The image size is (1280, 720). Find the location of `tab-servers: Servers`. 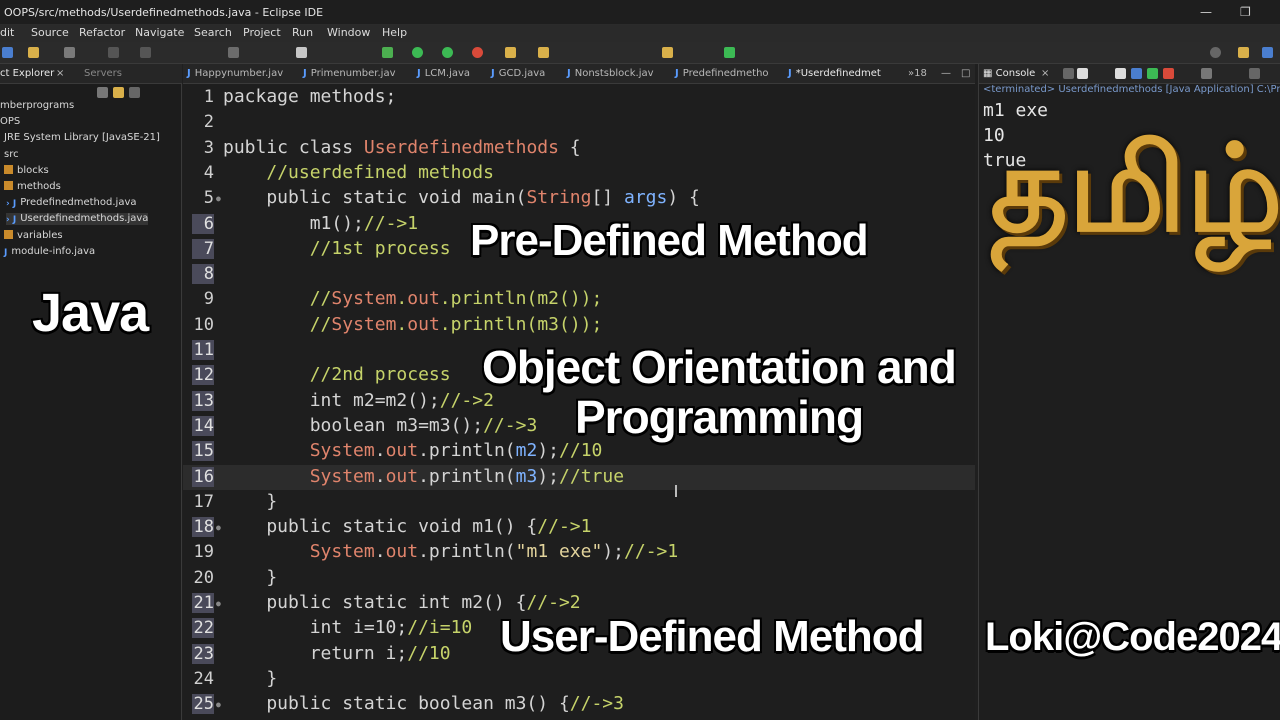

tab-servers: Servers is located at coordinates (103, 73).